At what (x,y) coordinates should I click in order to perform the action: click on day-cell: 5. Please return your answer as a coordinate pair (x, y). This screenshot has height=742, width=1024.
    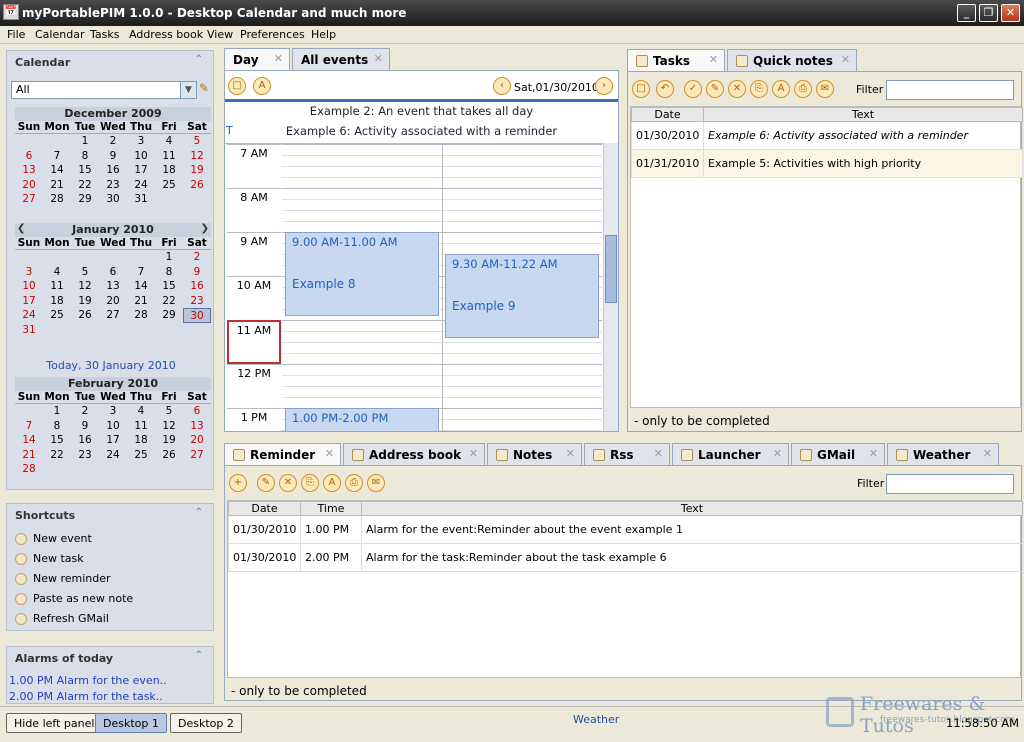
    Looking at the image, I should click on (169, 411).